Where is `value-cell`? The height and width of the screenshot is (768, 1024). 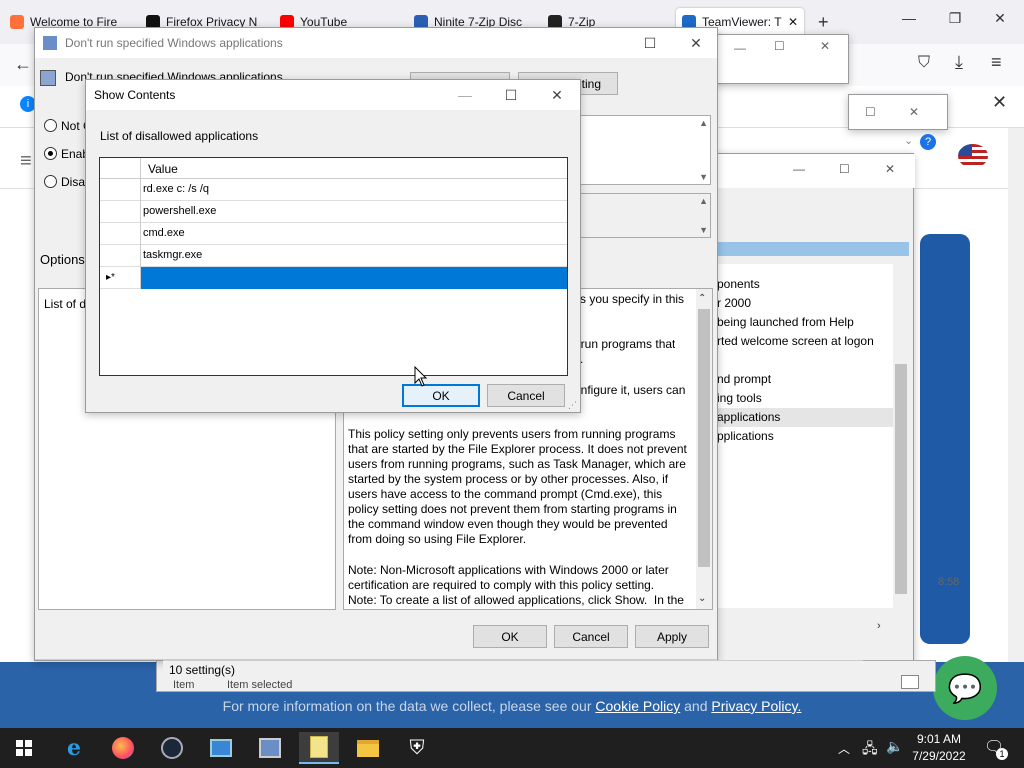 value-cell is located at coordinates (354, 278).